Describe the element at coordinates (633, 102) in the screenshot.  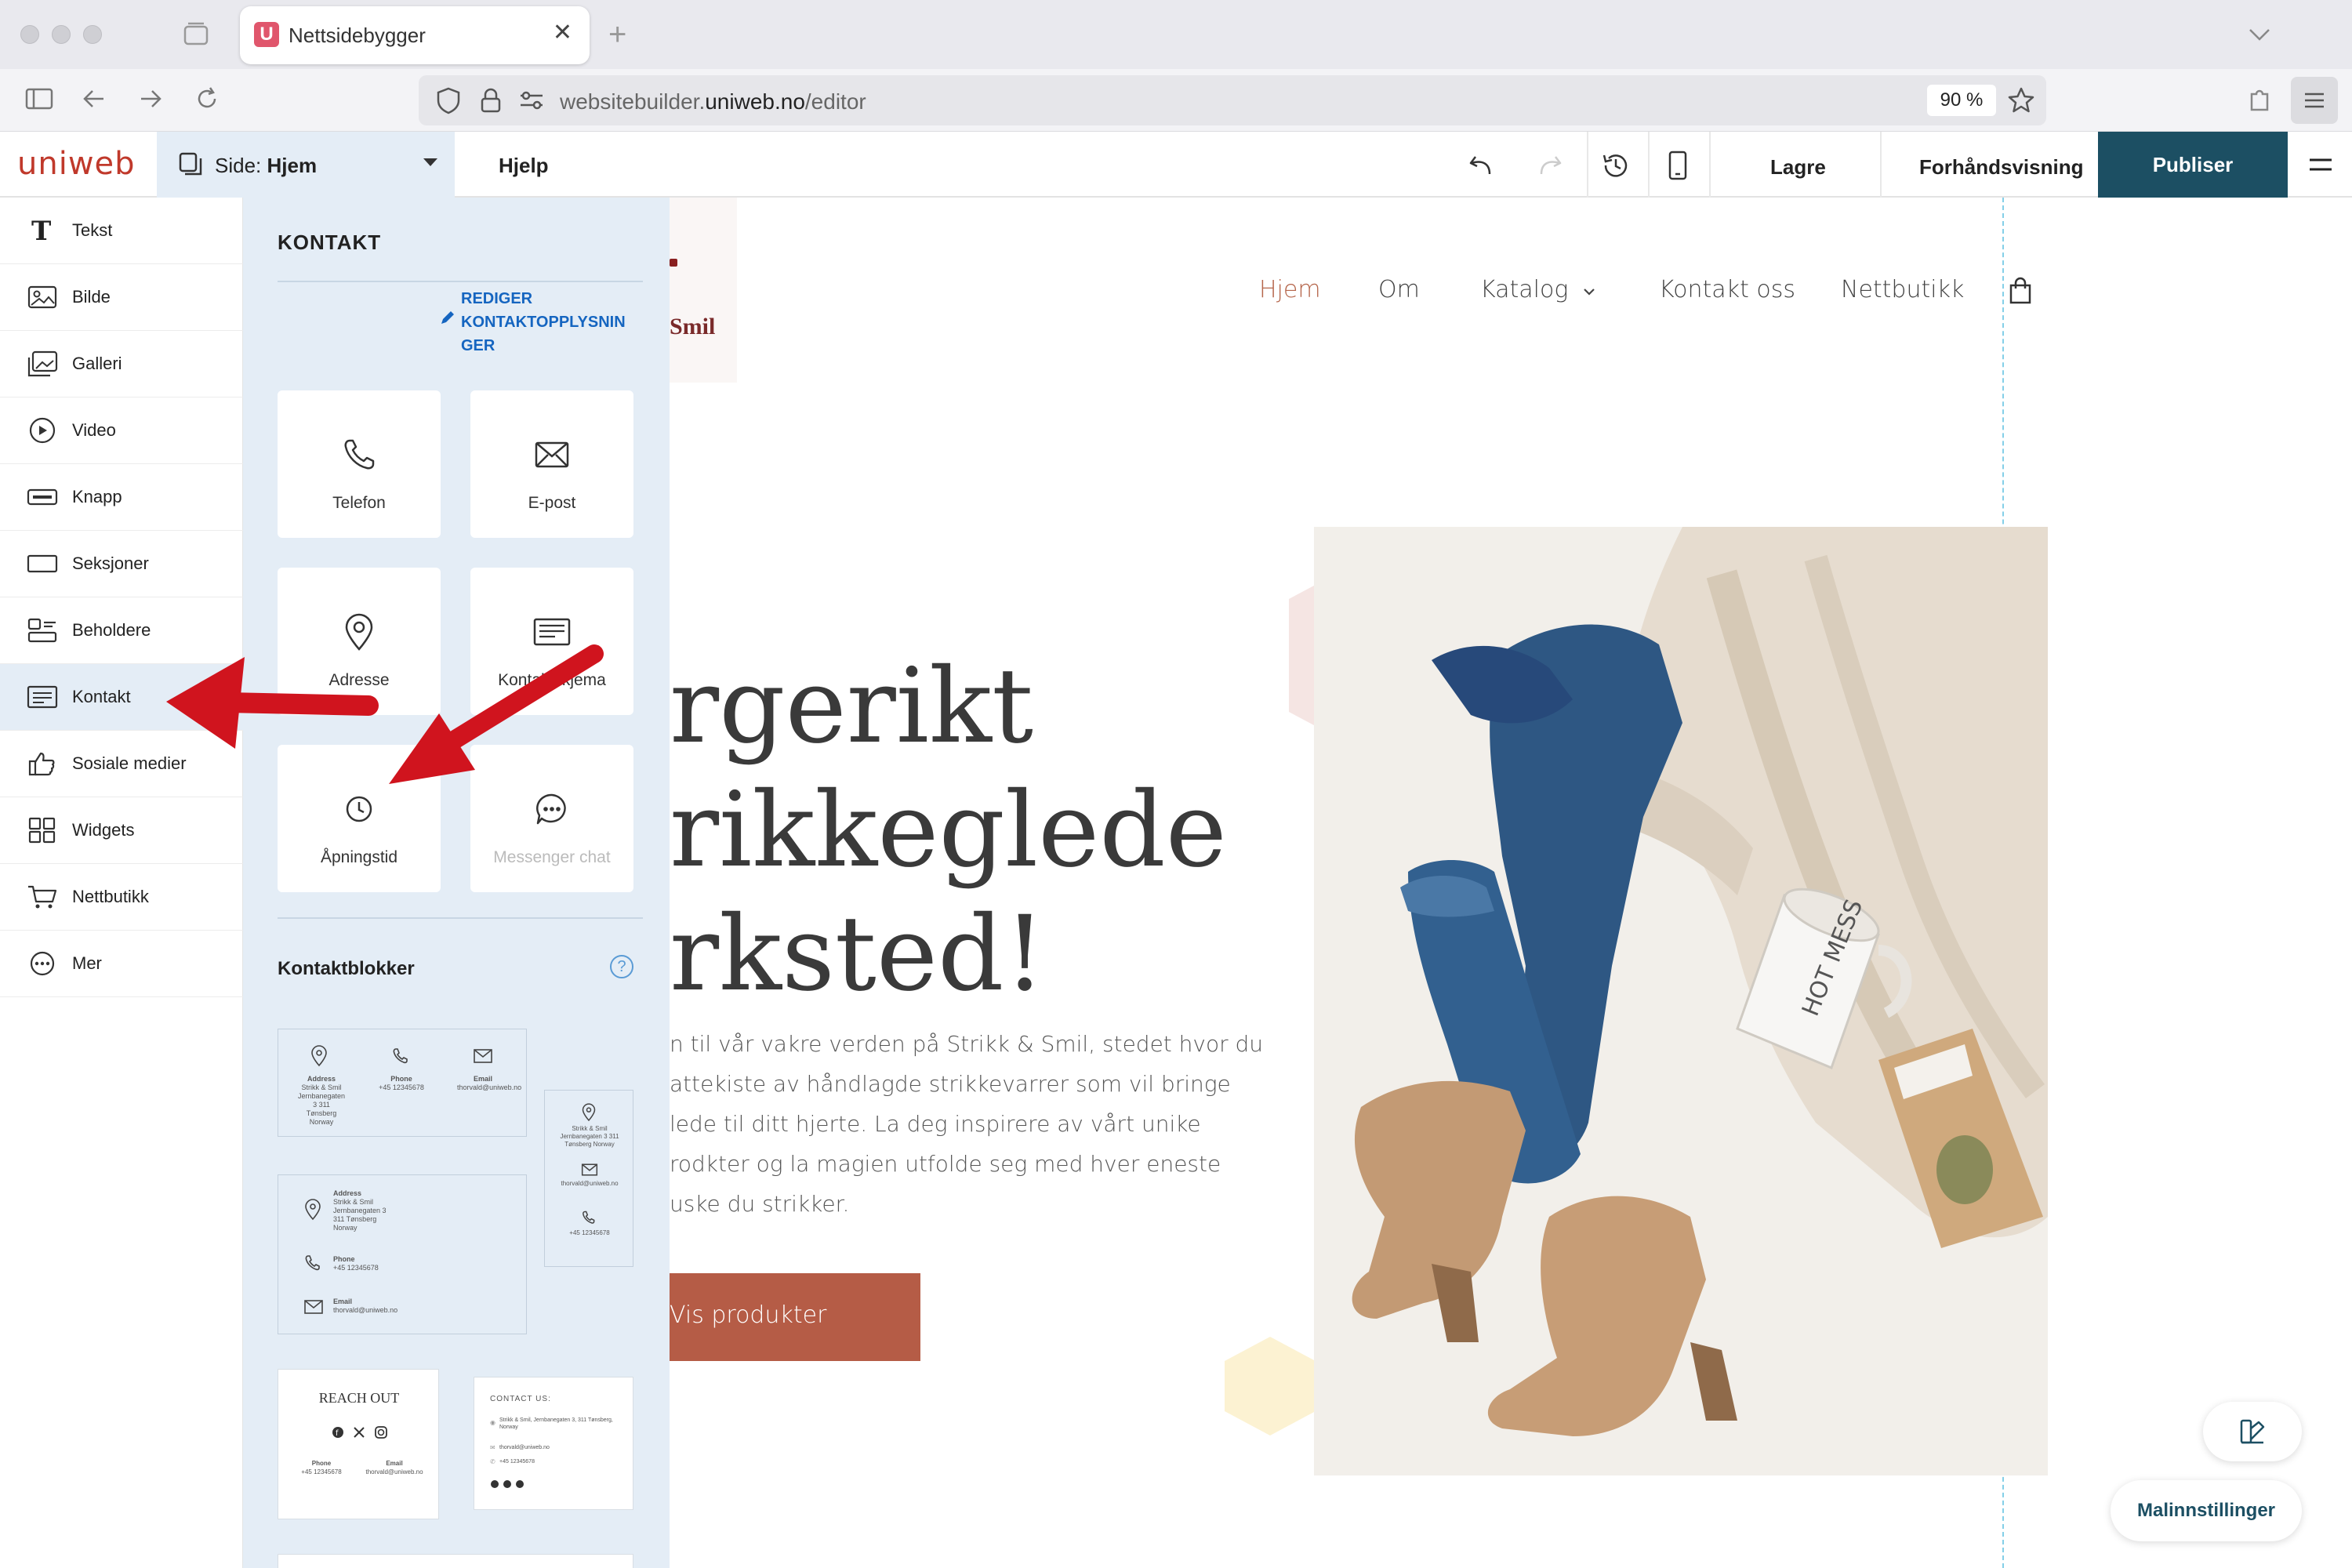
I see `url-prefix: websitebuilder.` at that location.